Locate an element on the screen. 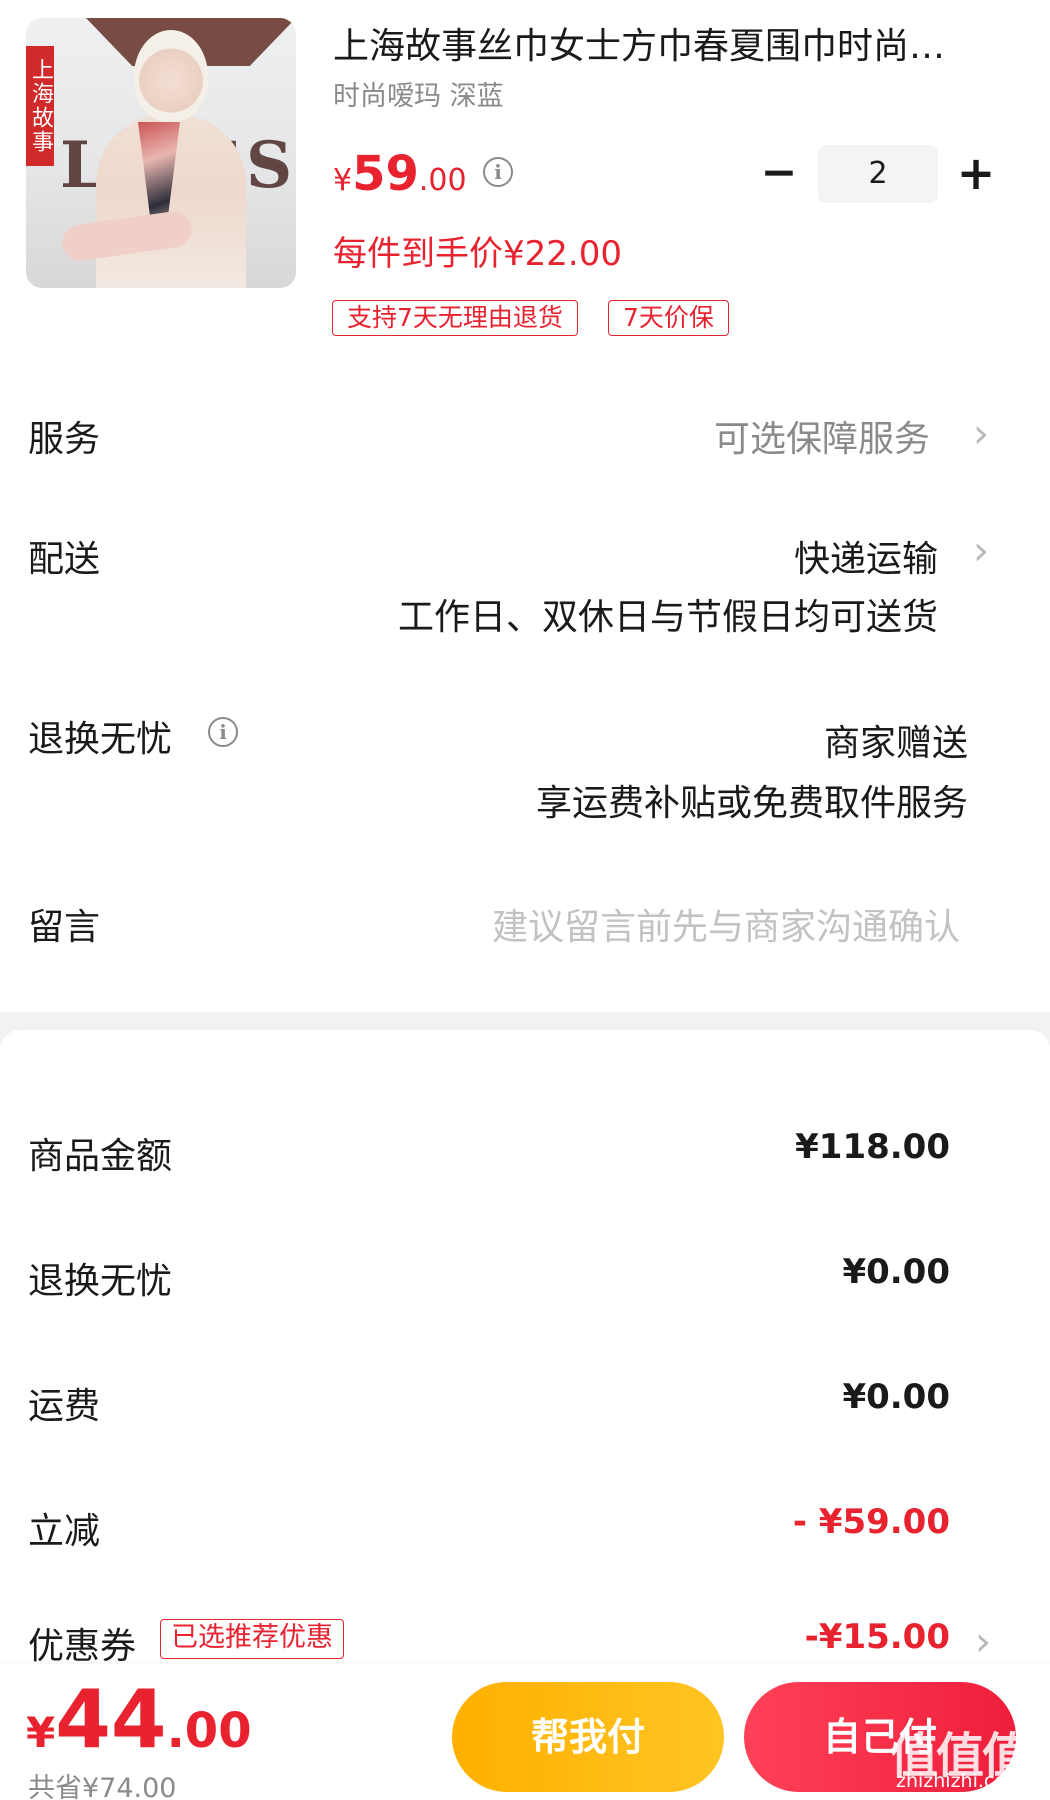 The height and width of the screenshot is (1800, 1050). price-integer: 59 is located at coordinates (385, 174).